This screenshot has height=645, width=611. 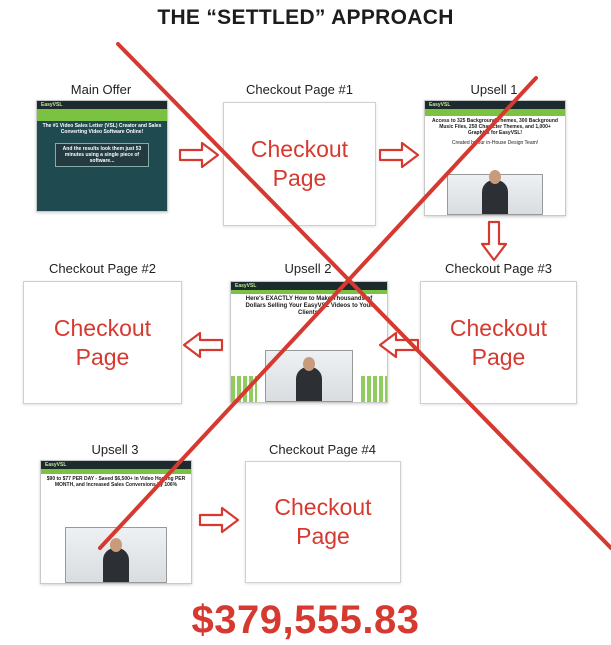 What do you see at coordinates (305, 620) in the screenshot?
I see `revenue-total: $379,555.83` at bounding box center [305, 620].